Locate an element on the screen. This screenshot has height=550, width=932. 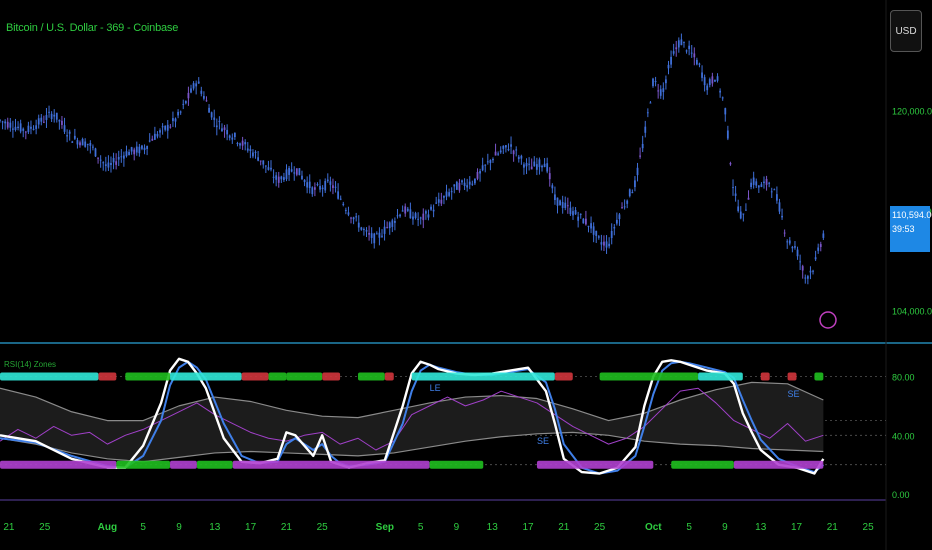
time-axis-tick: Sep is located at coordinates (385, 527).